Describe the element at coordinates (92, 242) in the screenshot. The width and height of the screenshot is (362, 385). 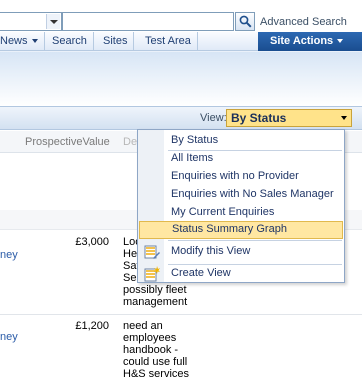
I see `row-prospective-value: £3,000` at that location.